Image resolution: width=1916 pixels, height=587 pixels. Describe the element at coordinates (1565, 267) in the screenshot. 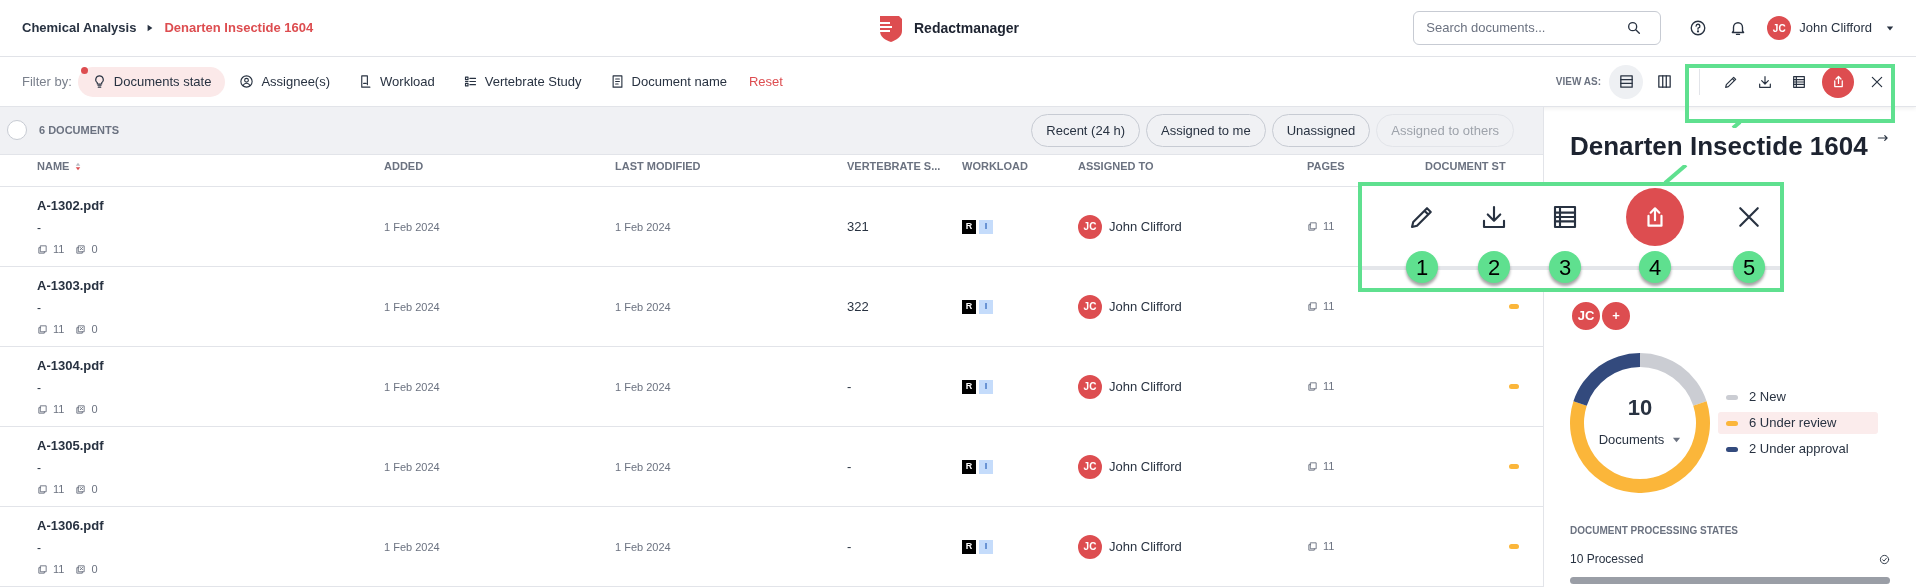

I see `step-number: 3` at that location.